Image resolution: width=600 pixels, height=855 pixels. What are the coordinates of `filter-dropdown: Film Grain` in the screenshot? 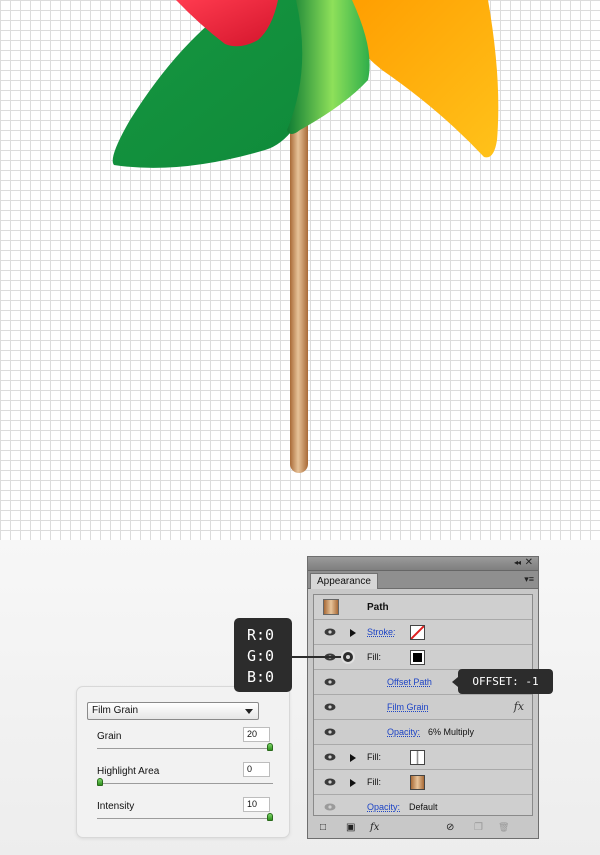 It's located at (173, 711).